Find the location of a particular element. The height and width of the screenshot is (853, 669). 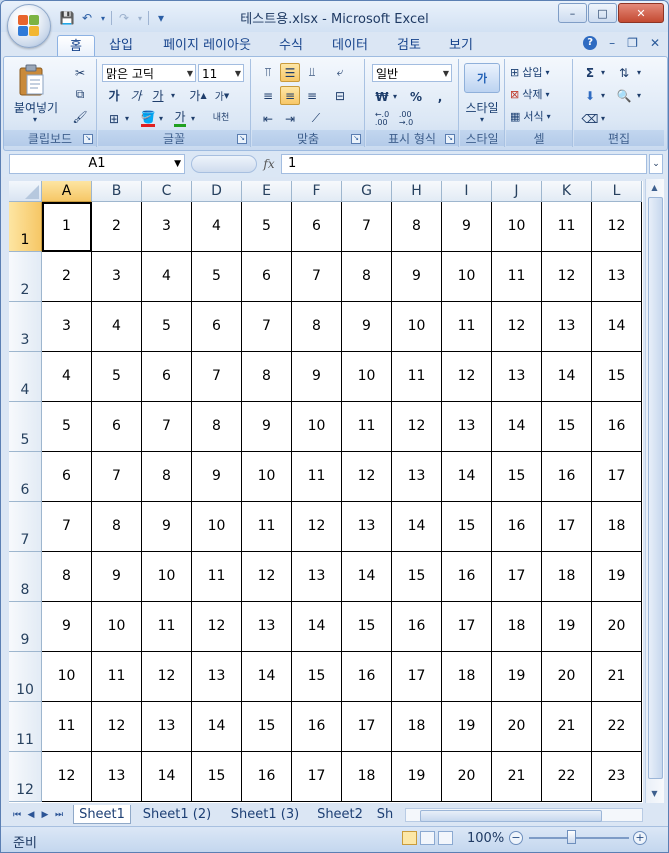

scroll-down-icon: ▼ is located at coordinates (654, 794).